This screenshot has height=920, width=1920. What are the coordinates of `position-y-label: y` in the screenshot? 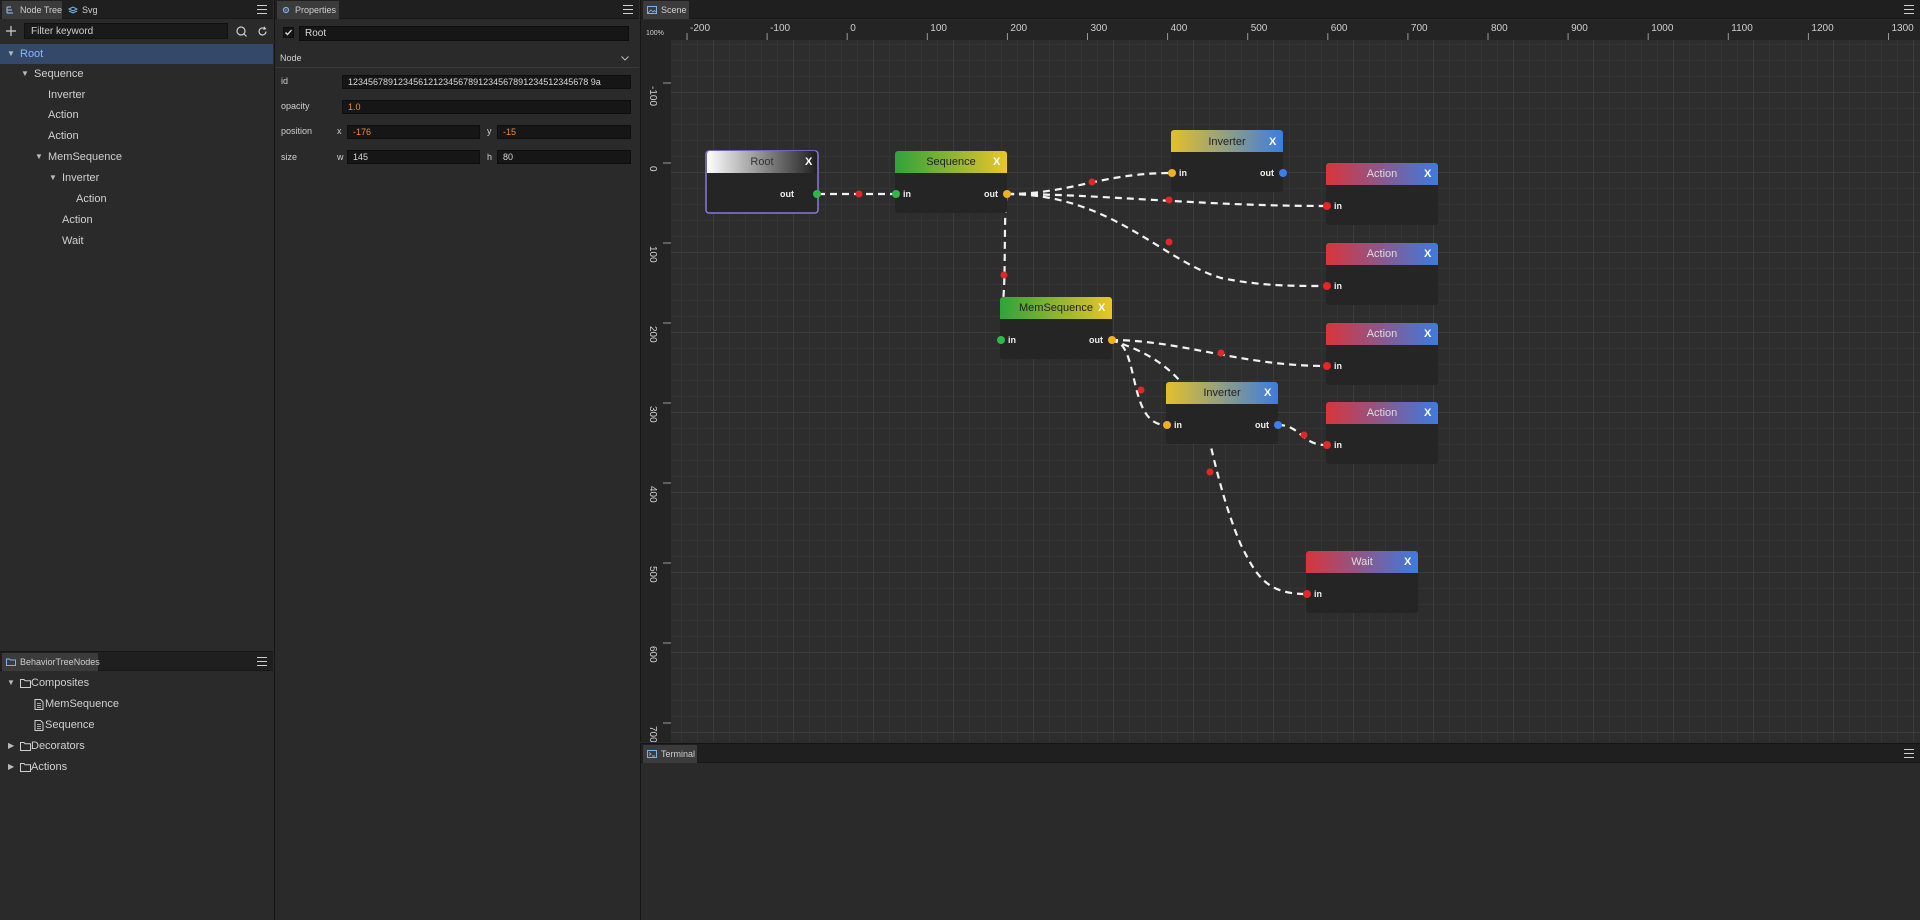 It's located at (489, 131).